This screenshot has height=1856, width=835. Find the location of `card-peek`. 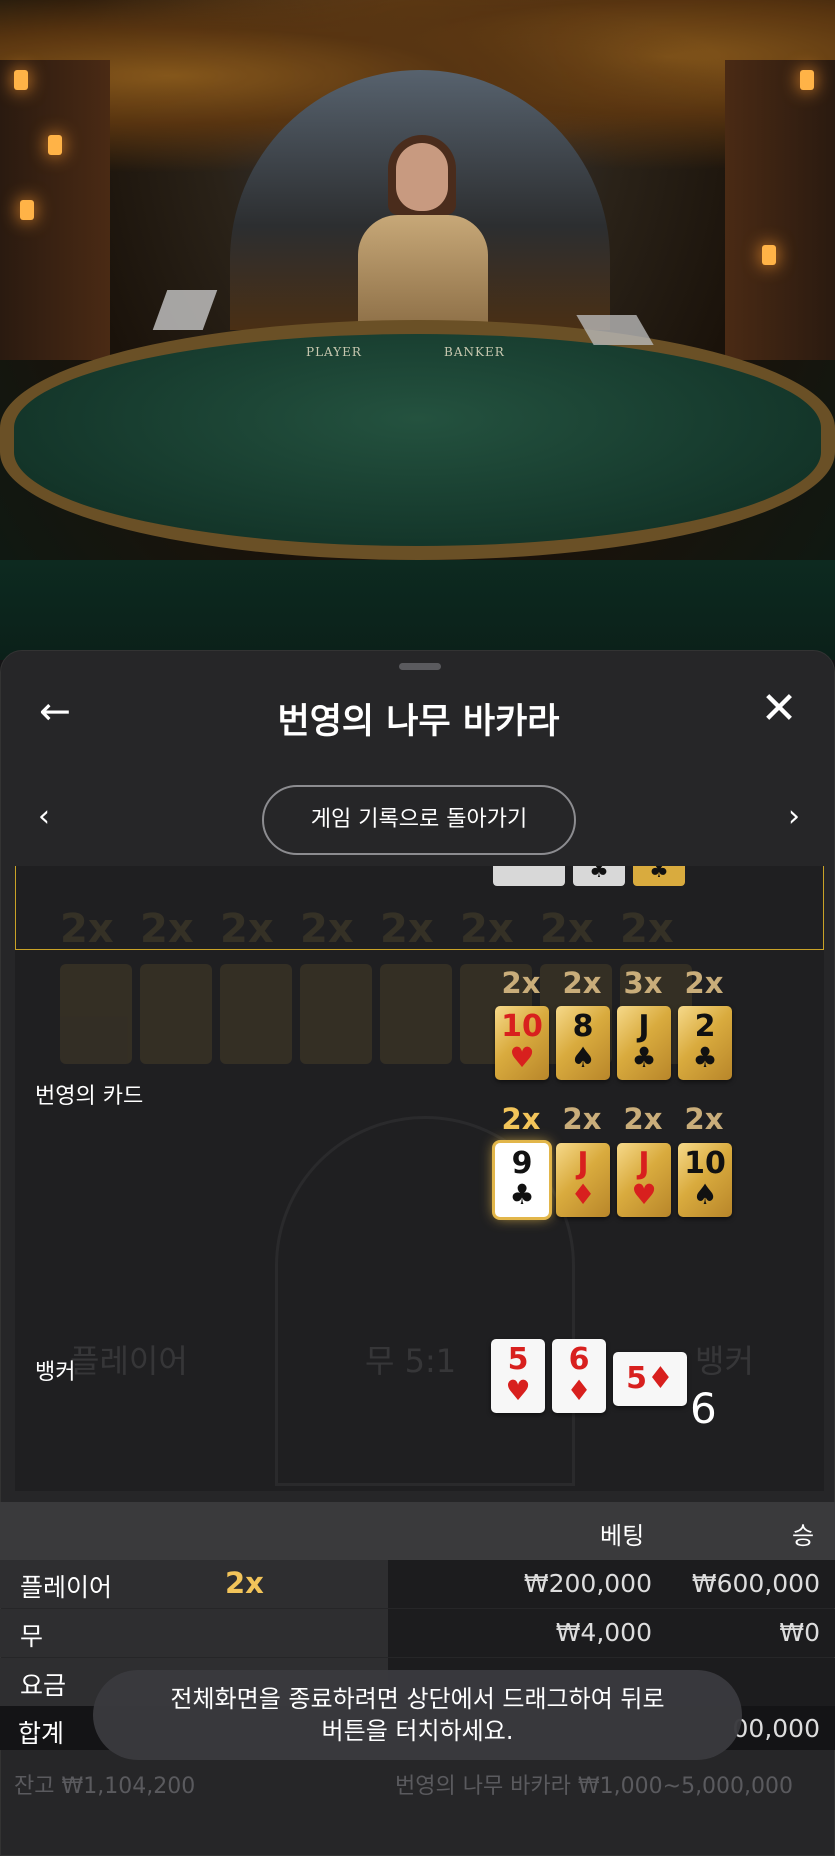

card-peek is located at coordinates (529, 876).